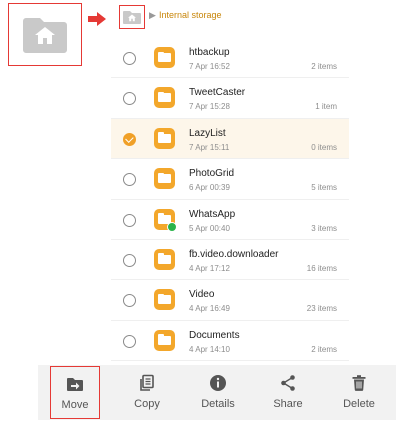 This screenshot has width=400, height=433. I want to click on share-label: Share, so click(288, 404).